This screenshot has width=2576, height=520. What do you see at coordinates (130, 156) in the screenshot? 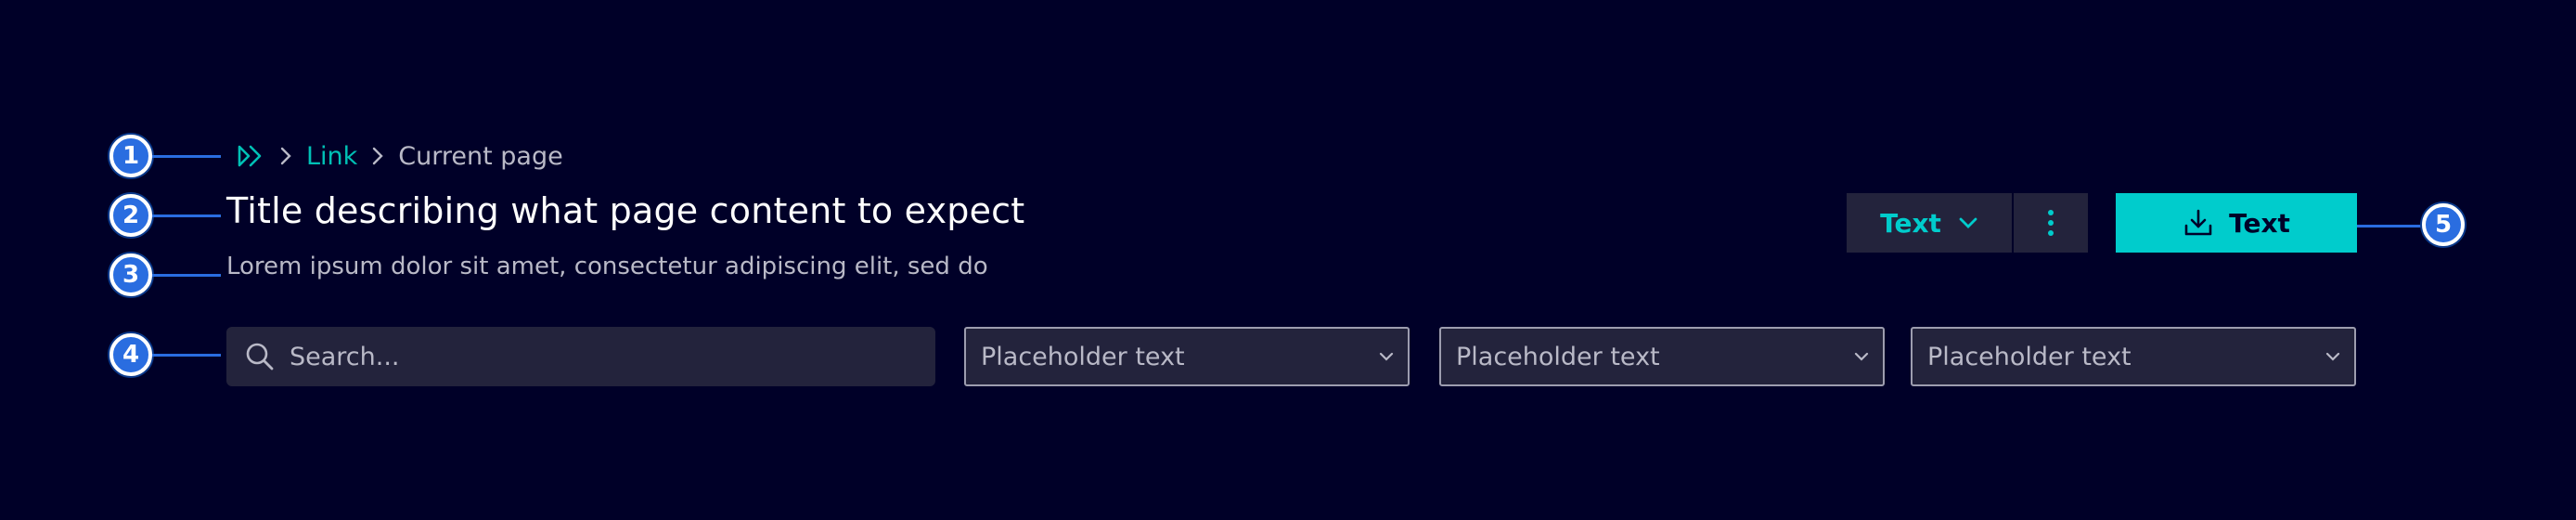
I see `annotation-marker-1: 1` at bounding box center [130, 156].